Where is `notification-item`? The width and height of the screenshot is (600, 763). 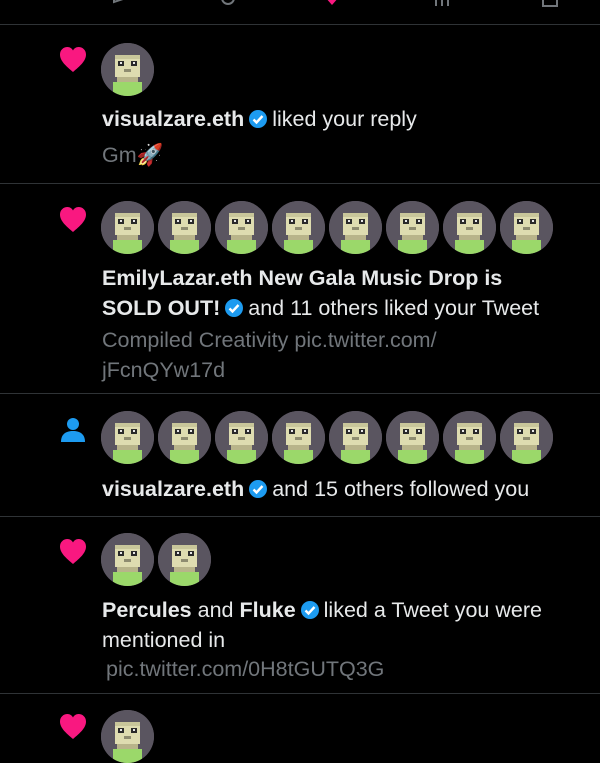 notification-item is located at coordinates (300, 728).